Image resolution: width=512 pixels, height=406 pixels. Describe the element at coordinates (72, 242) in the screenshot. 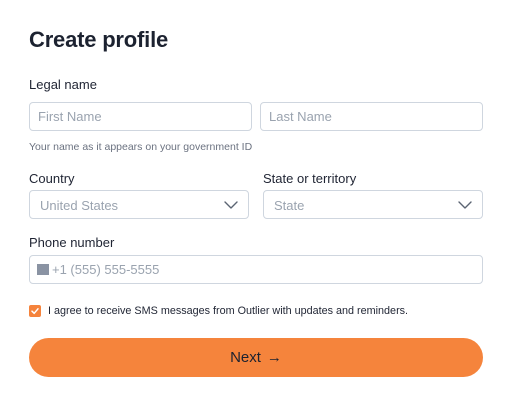

I see `phone-number-label: Phone number` at that location.